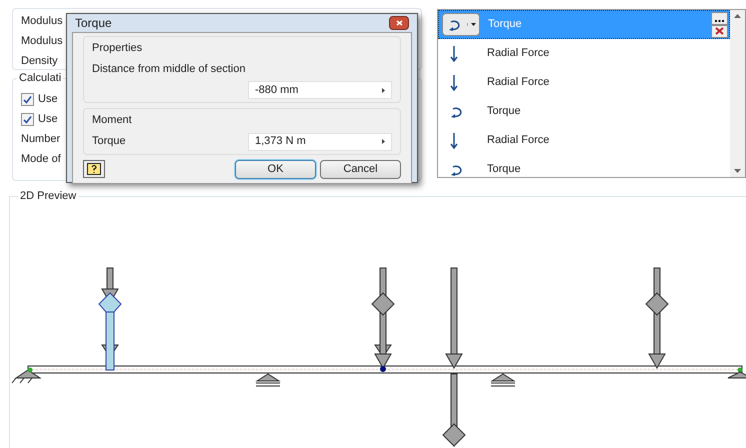 This screenshot has height=448, width=746. I want to click on field-label: Number, so click(40, 139).